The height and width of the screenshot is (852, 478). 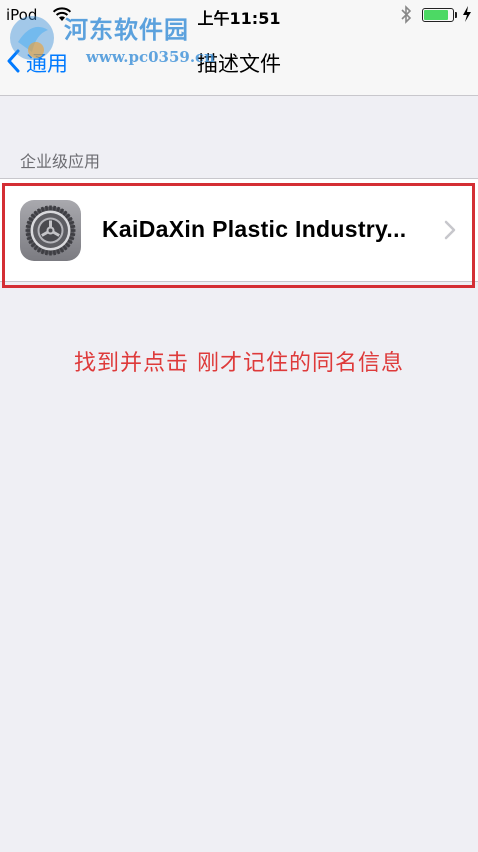 What do you see at coordinates (50, 230) in the screenshot?
I see `settings-gear-icon` at bounding box center [50, 230].